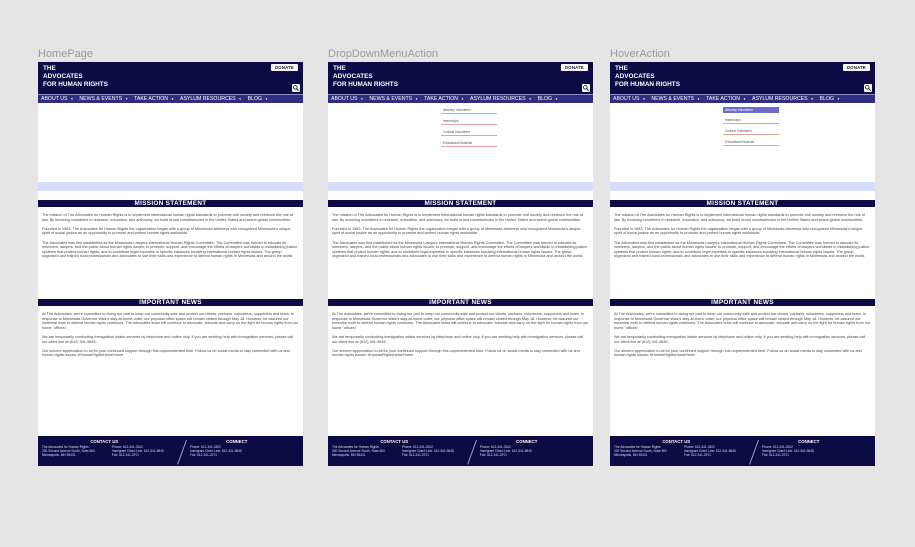 The width and height of the screenshot is (915, 547). What do you see at coordinates (54, 99) in the screenshot?
I see `nav-about-label: ABOUT US` at bounding box center [54, 99].